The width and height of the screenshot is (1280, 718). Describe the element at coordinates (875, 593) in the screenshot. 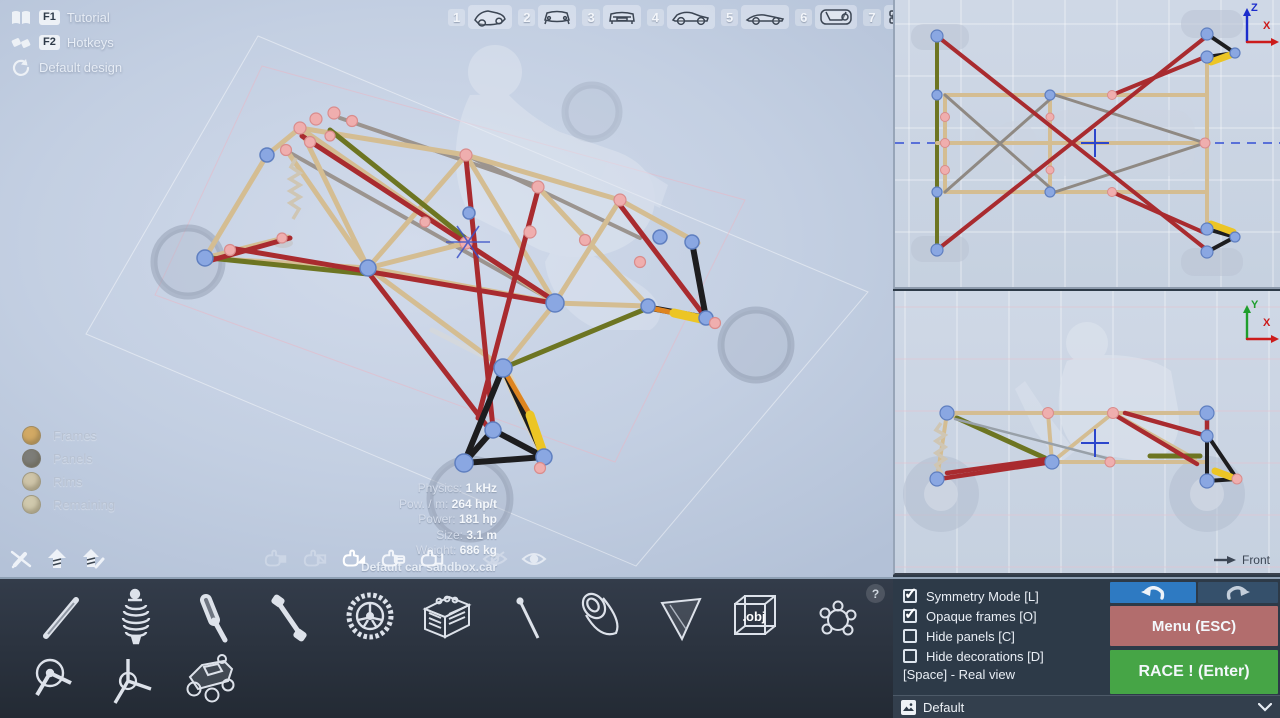

I see `help-button: ?` at that location.